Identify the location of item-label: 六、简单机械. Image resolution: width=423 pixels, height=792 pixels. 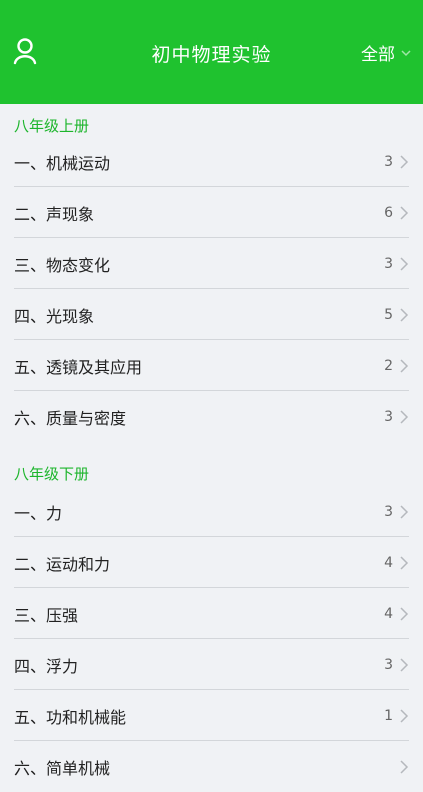
(62, 768).